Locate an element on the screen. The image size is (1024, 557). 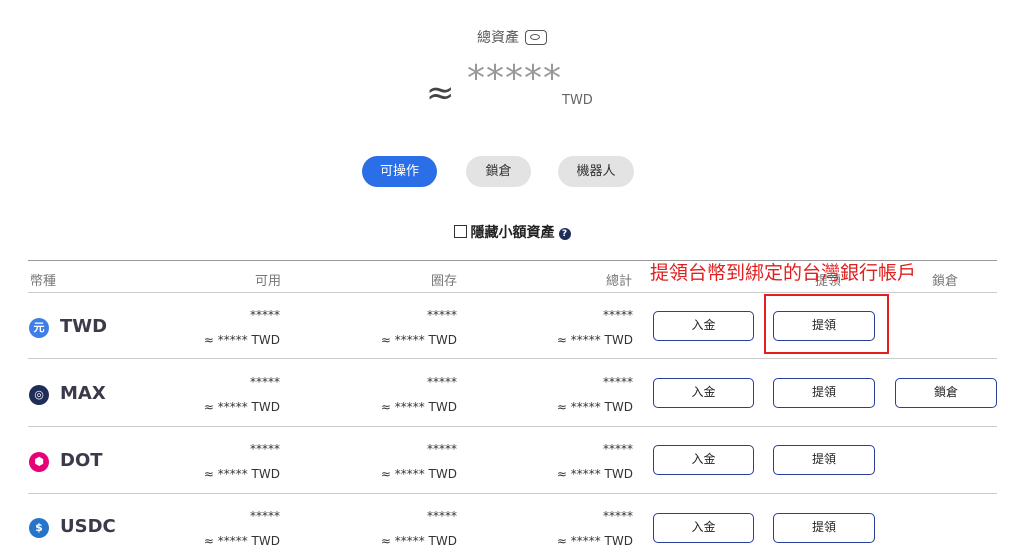
coin-name: MAX is located at coordinates (83, 393).